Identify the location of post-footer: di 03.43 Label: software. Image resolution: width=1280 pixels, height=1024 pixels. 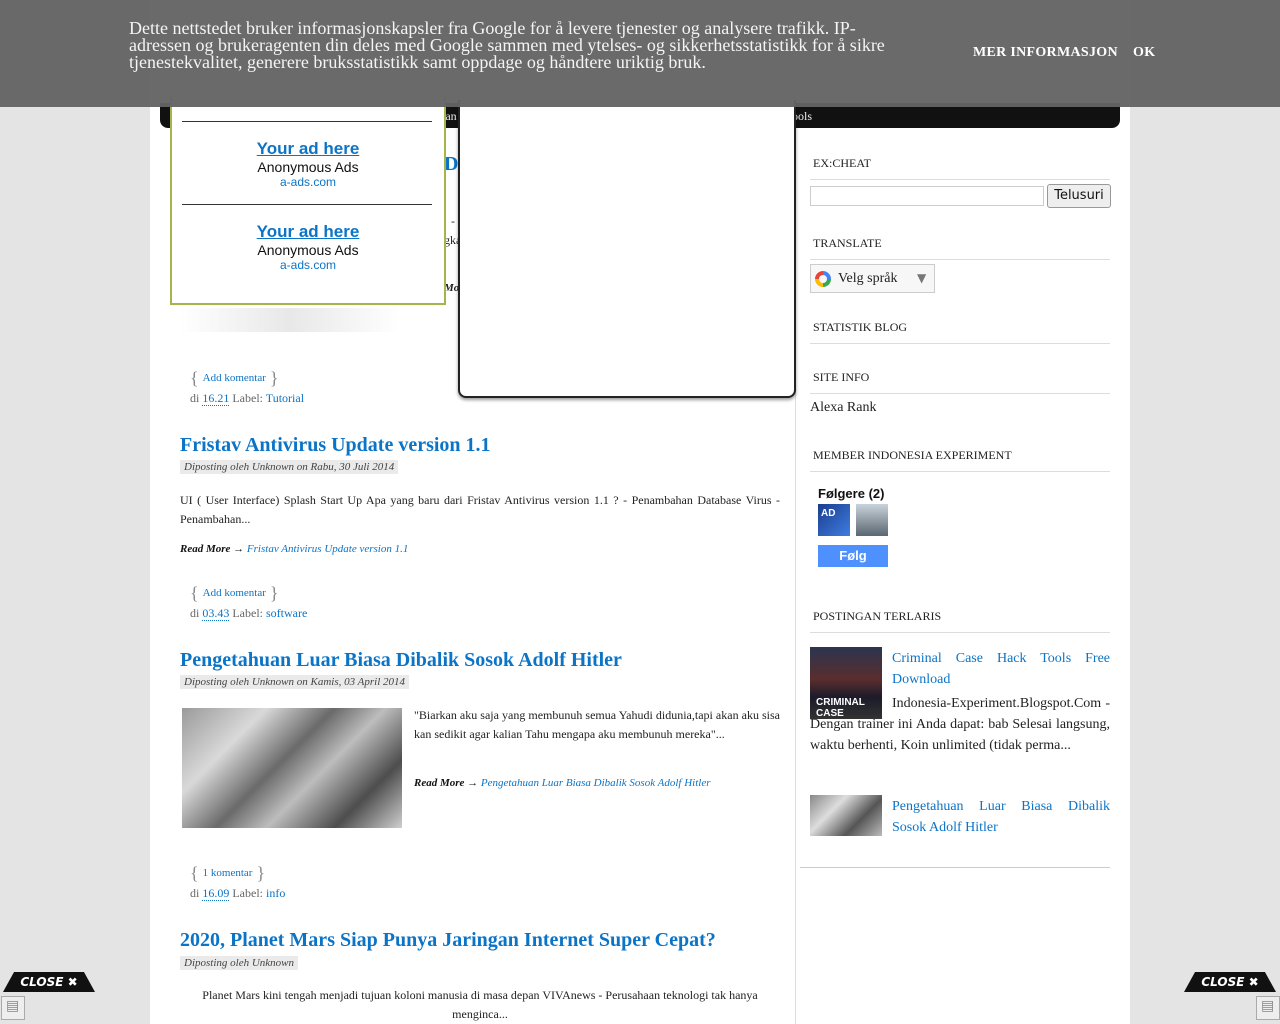
(248, 613).